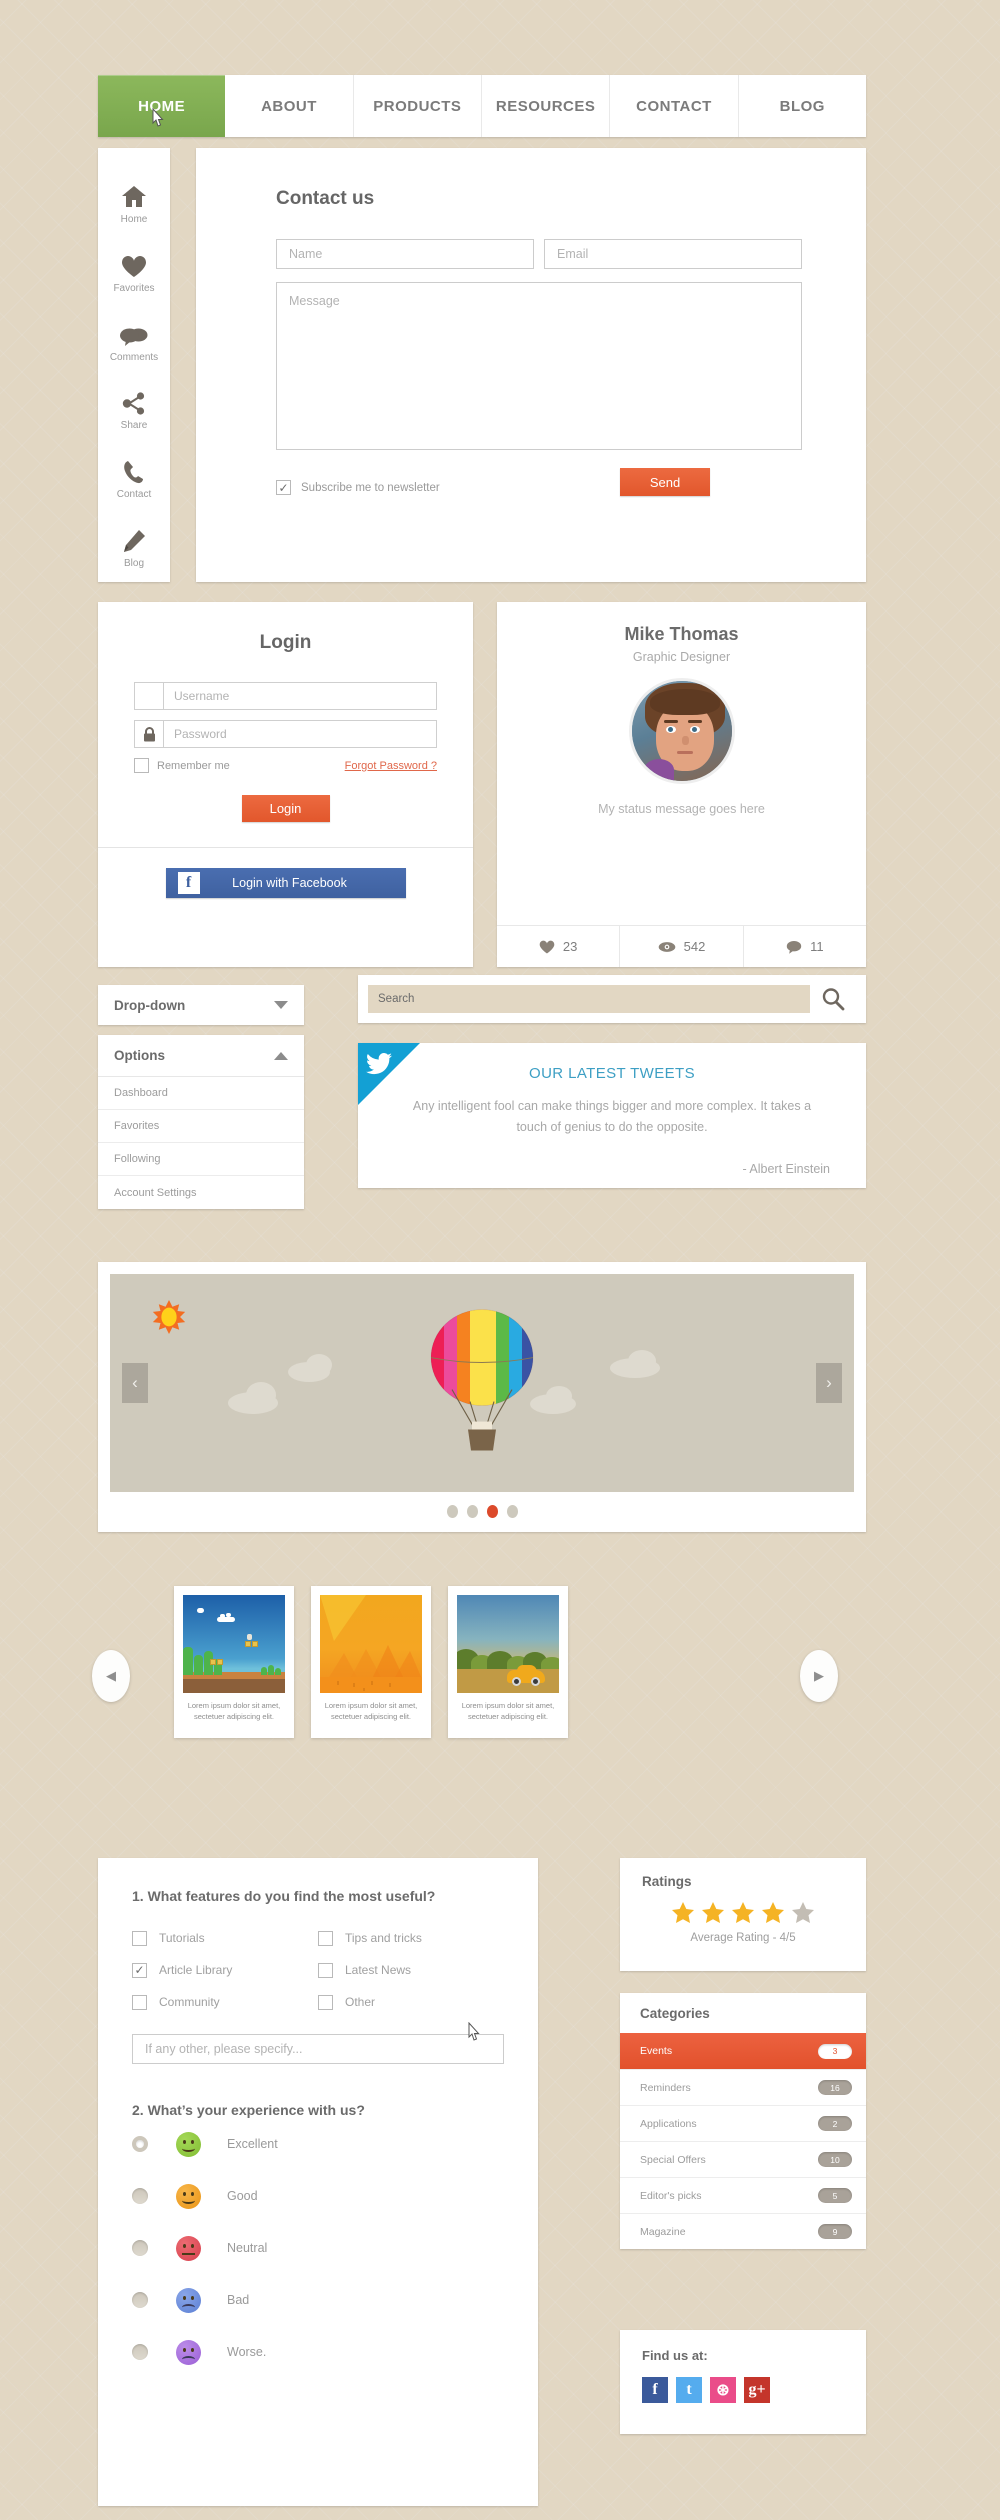 The height and width of the screenshot is (2520, 1000). Describe the element at coordinates (162, 106) in the screenshot. I see `nav-item-home: HOME` at that location.